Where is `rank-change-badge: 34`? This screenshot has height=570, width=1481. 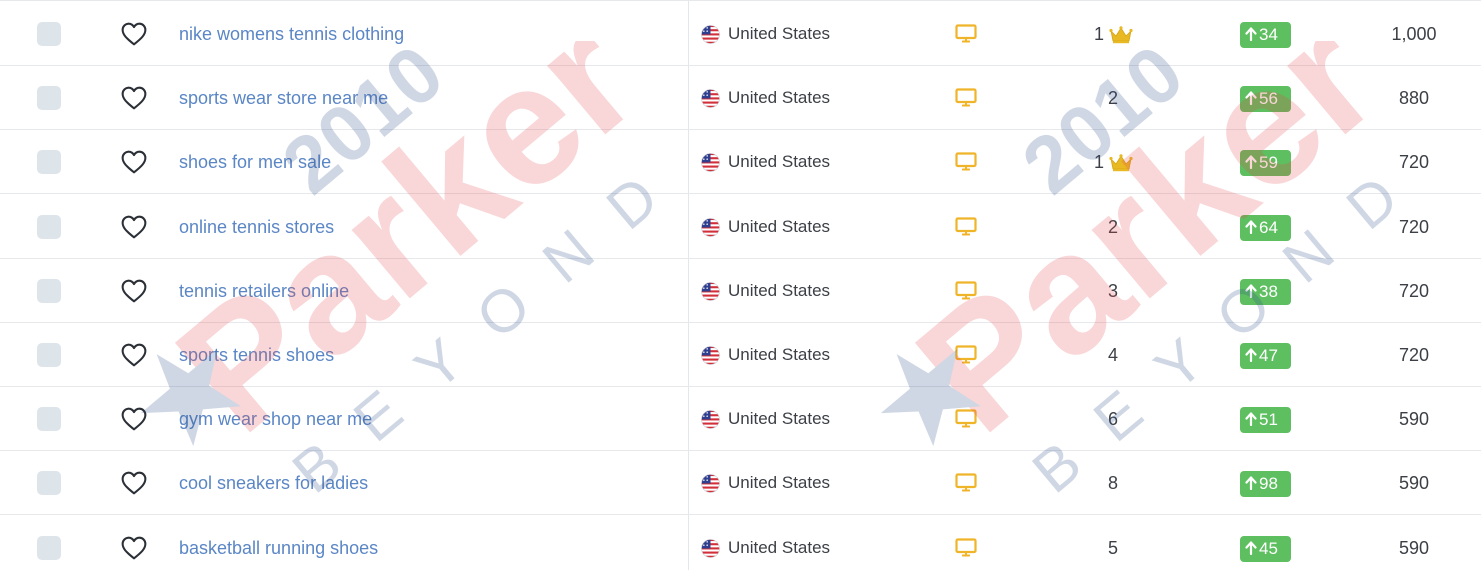 rank-change-badge: 34 is located at coordinates (1265, 35).